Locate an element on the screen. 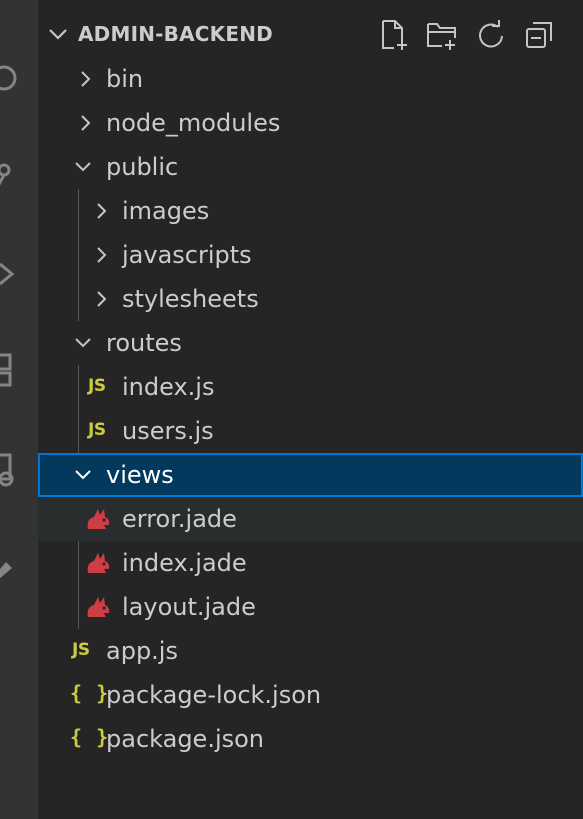  tree-item-label: app.js is located at coordinates (142, 651).